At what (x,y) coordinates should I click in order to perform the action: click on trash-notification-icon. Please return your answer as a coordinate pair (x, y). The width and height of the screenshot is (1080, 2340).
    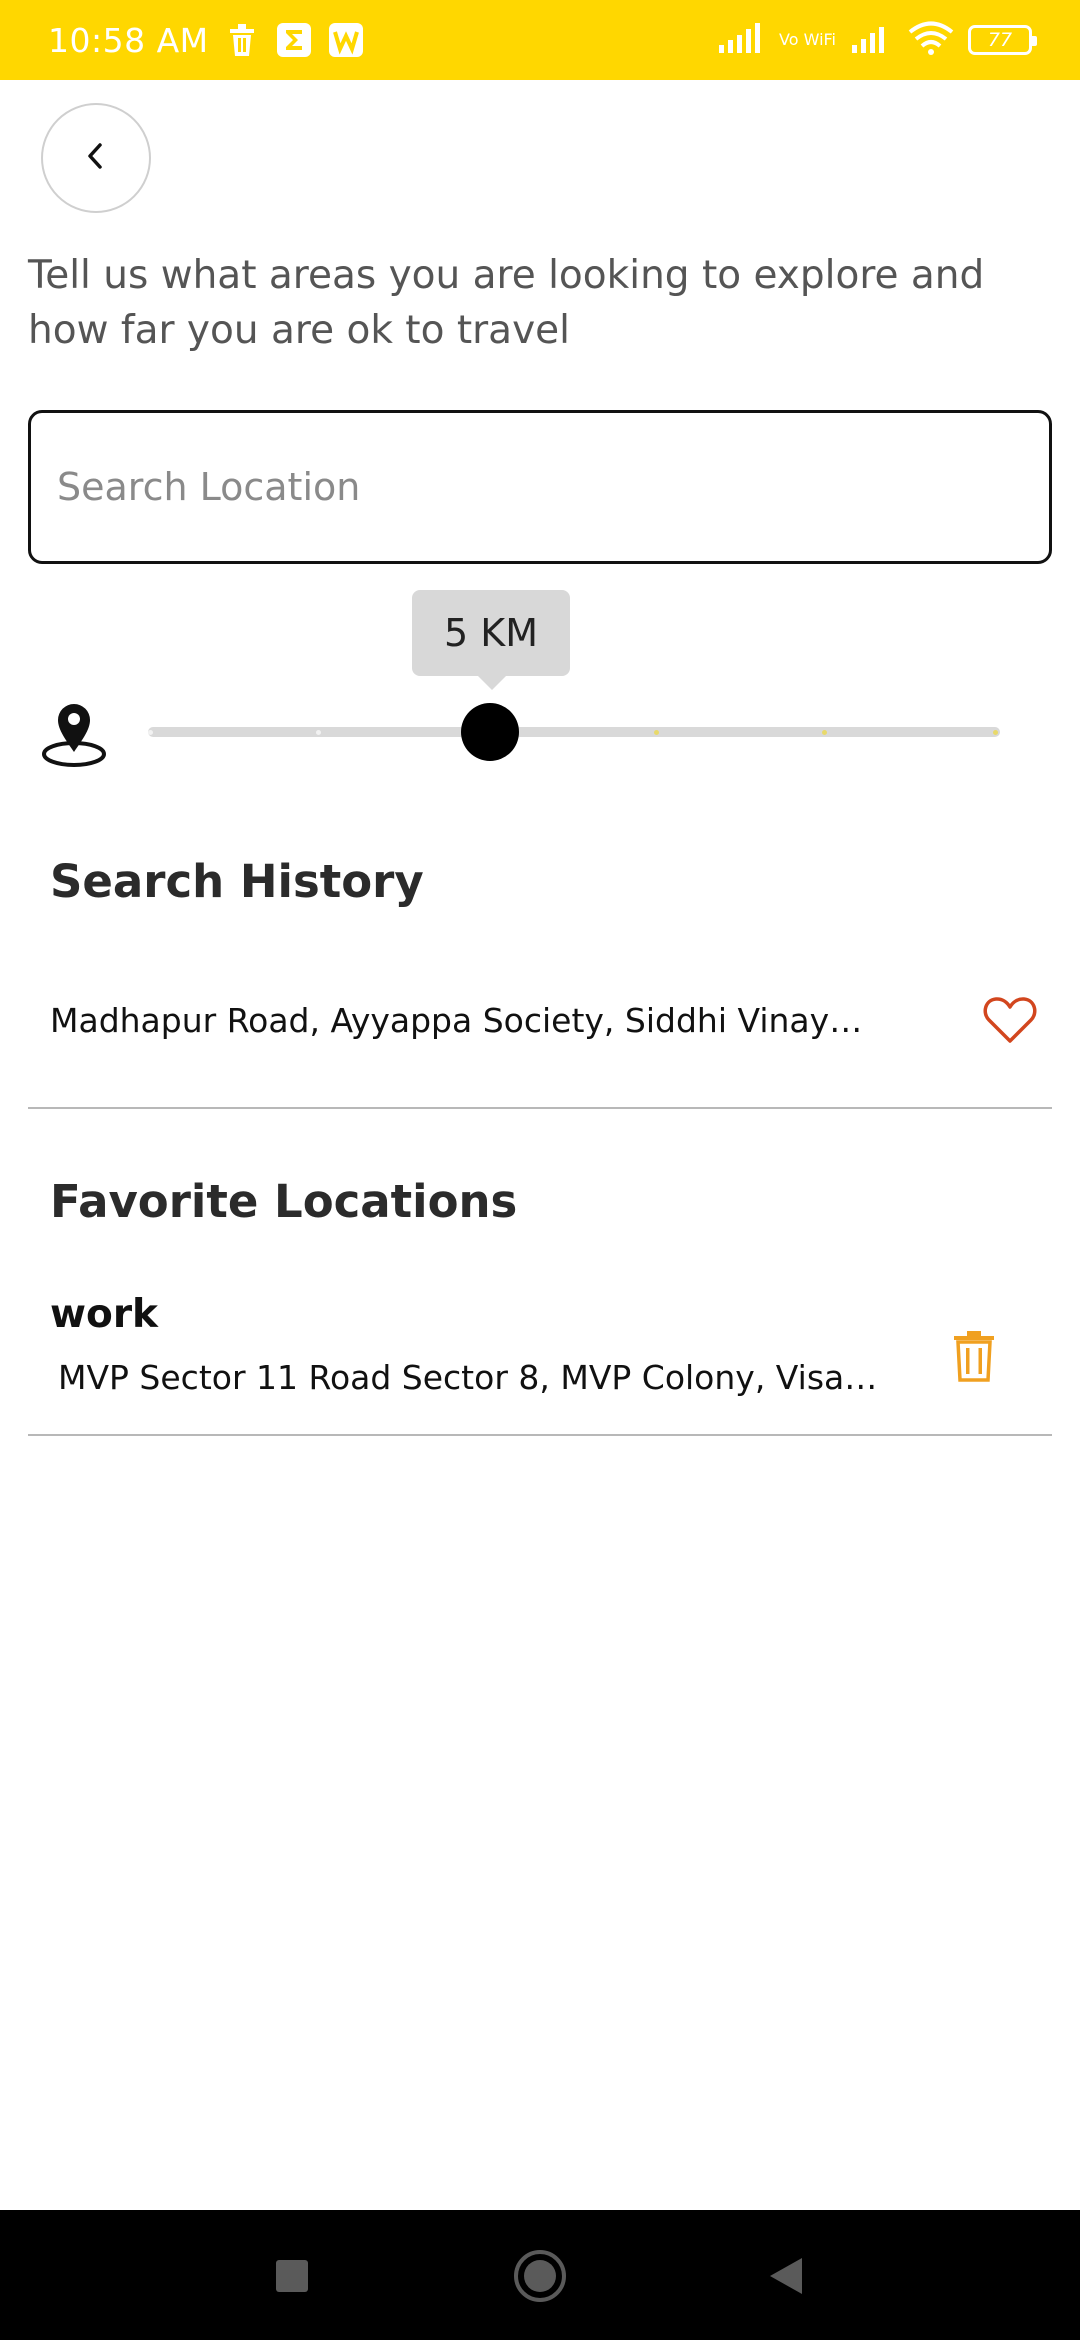
    Looking at the image, I should click on (242, 40).